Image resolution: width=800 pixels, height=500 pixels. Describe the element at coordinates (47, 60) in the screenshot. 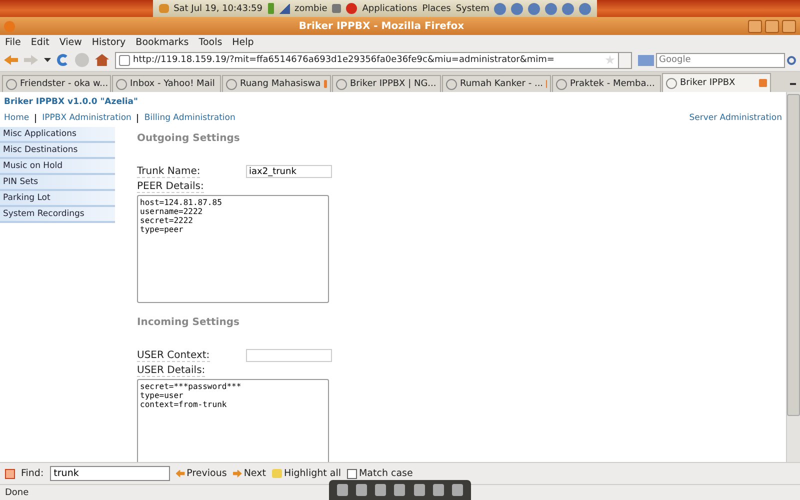

I see `caret-icon` at that location.